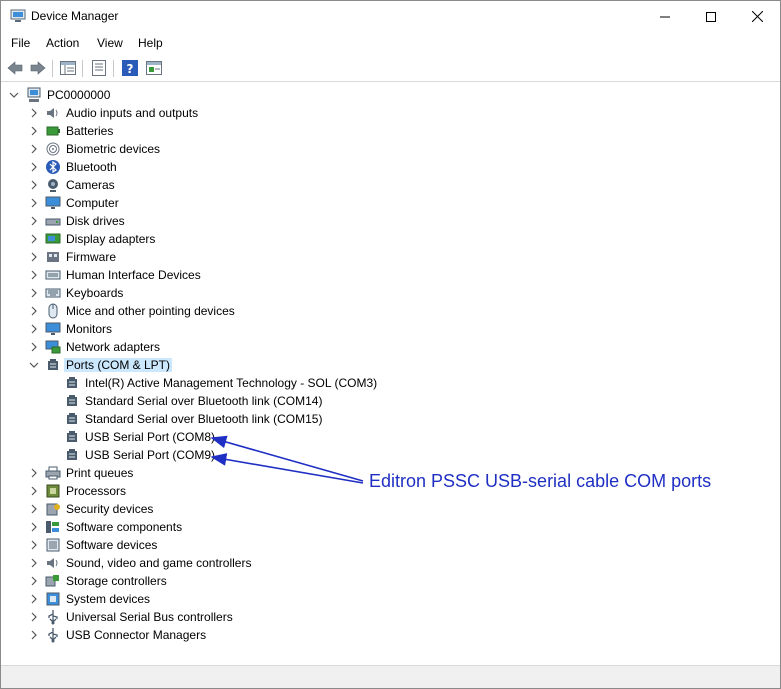 This screenshot has width=781, height=689. What do you see at coordinates (201, 509) in the screenshot?
I see `tree-category-security-devices: Security devices` at bounding box center [201, 509].